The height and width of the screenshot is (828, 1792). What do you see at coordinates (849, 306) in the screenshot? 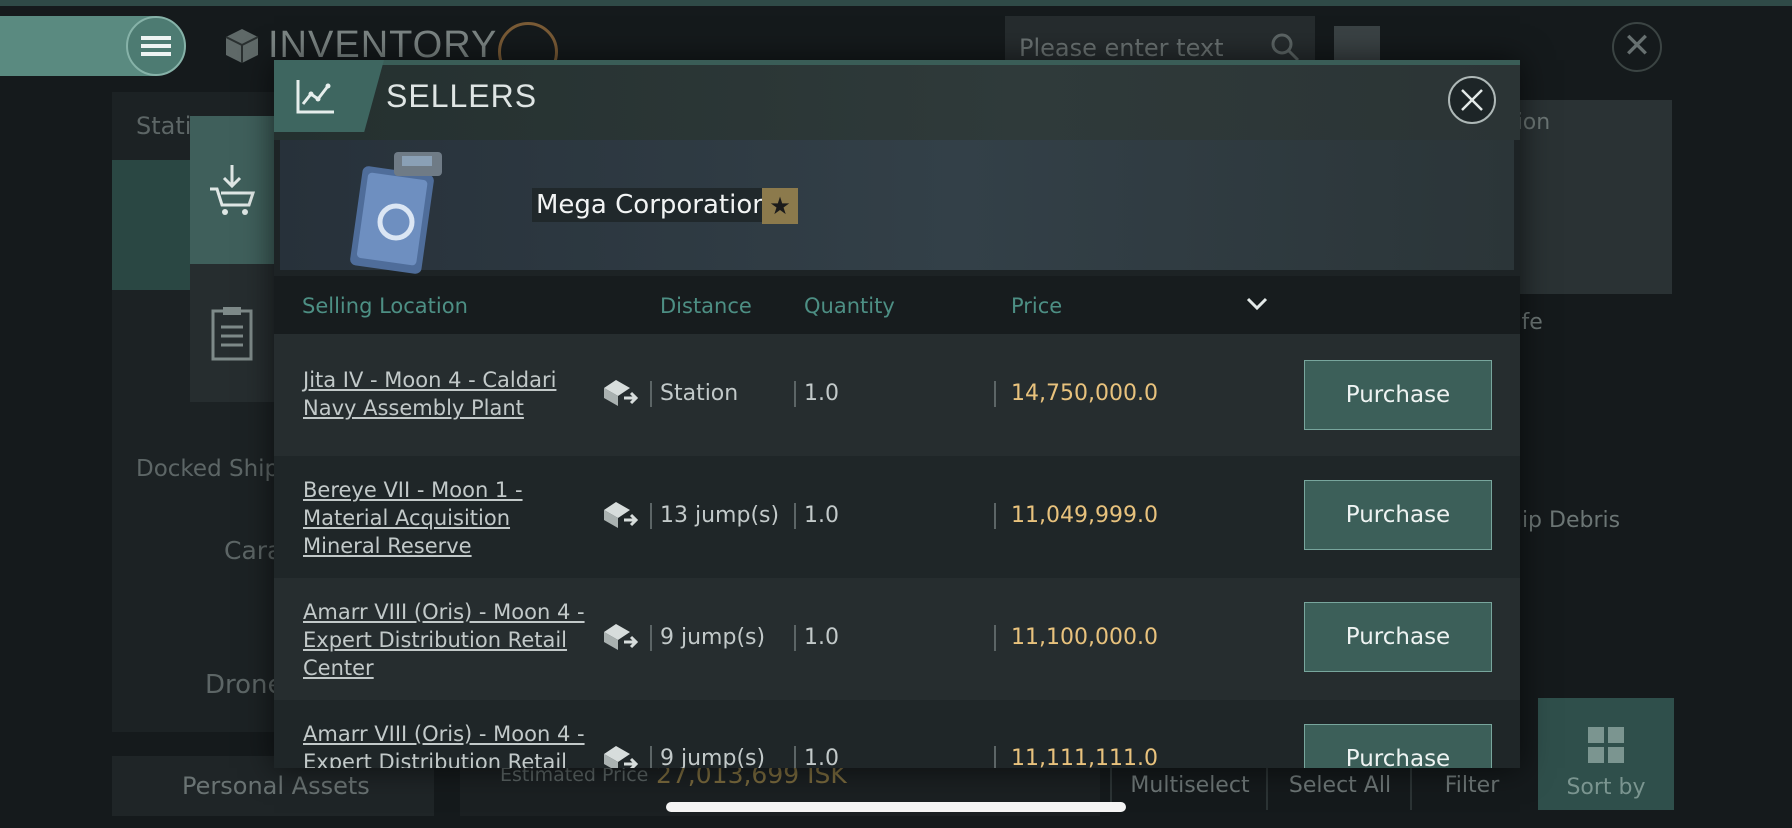
I see `col-quantity: Quantity` at bounding box center [849, 306].